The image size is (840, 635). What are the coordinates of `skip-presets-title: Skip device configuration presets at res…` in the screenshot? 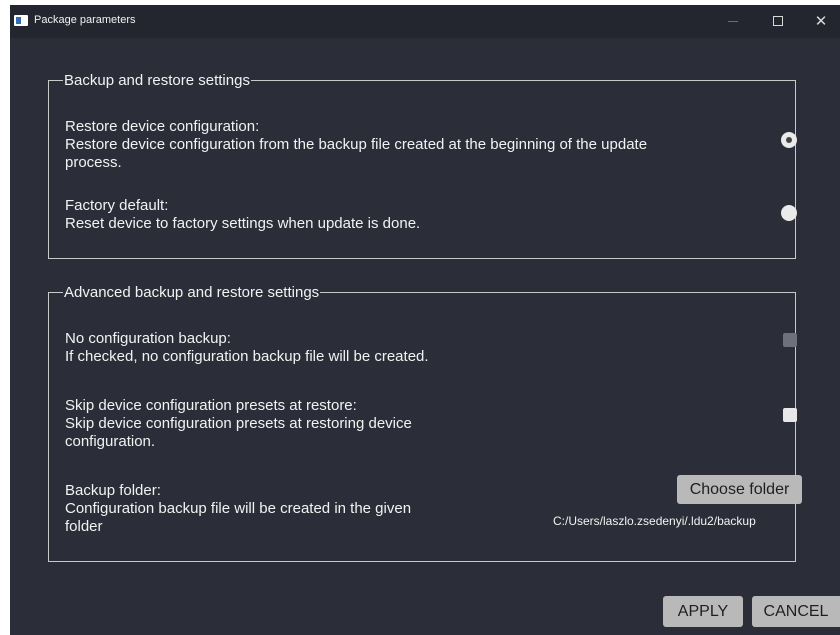 It's located at (211, 405).